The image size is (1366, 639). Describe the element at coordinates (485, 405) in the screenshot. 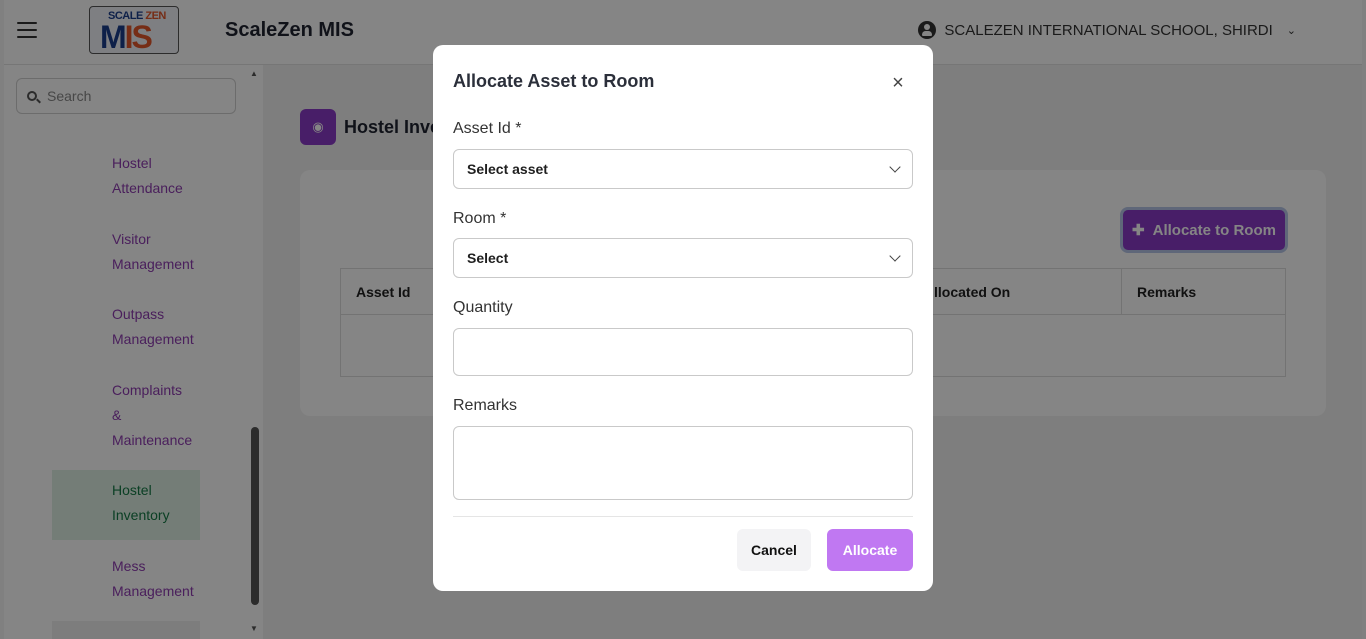

I see `remarks-label: Remarks` at that location.